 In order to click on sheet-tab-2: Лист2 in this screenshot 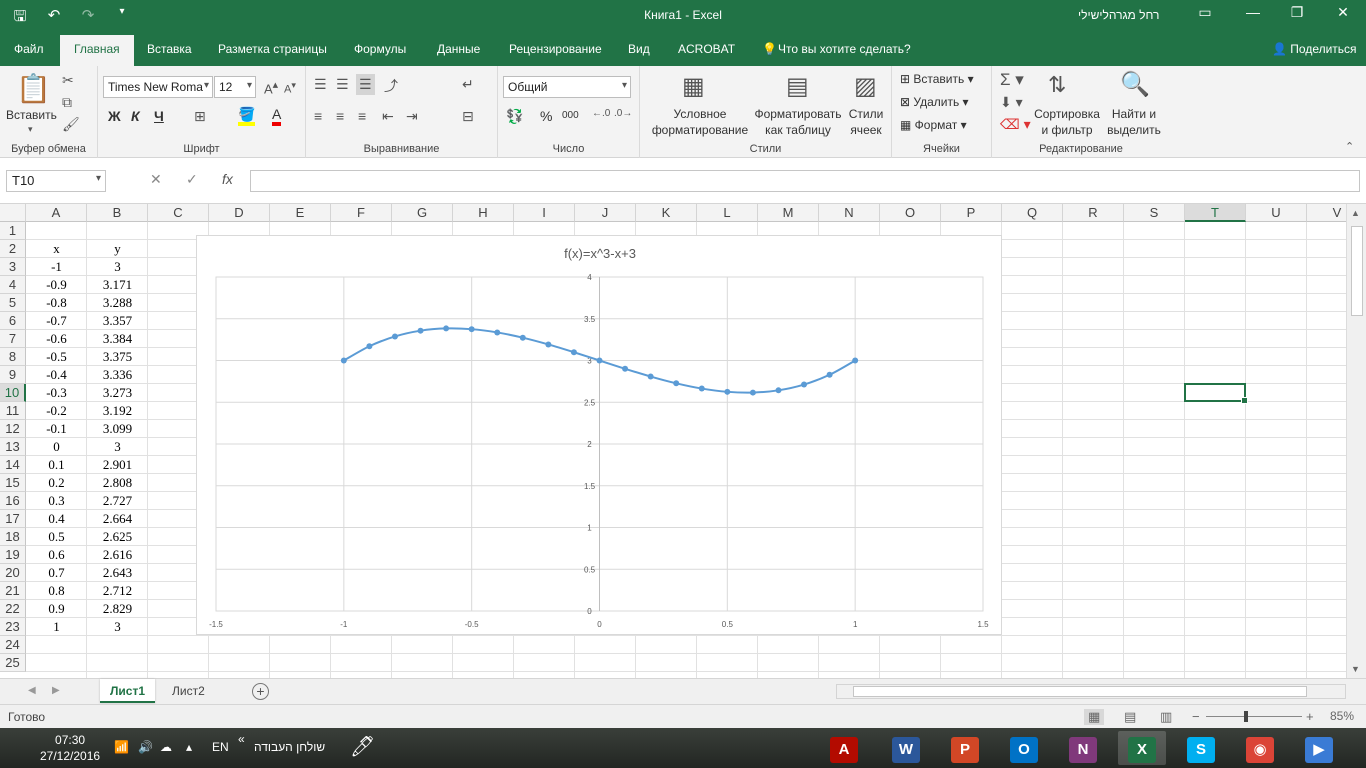, I will do `click(188, 691)`.